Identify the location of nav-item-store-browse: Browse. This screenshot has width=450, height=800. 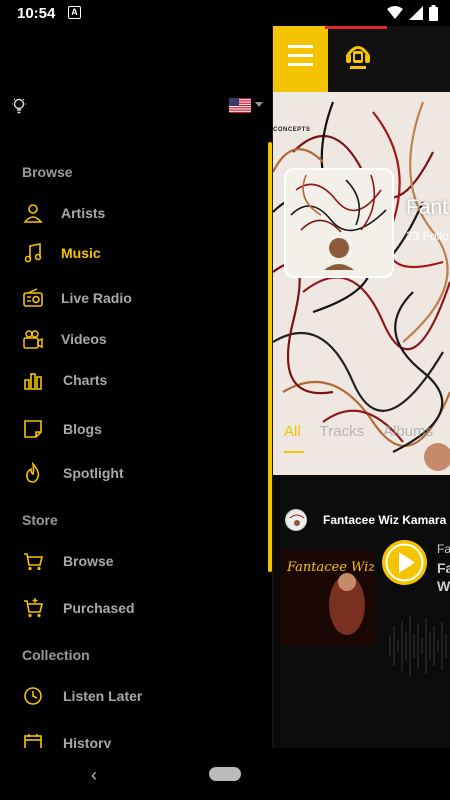
(68, 561).